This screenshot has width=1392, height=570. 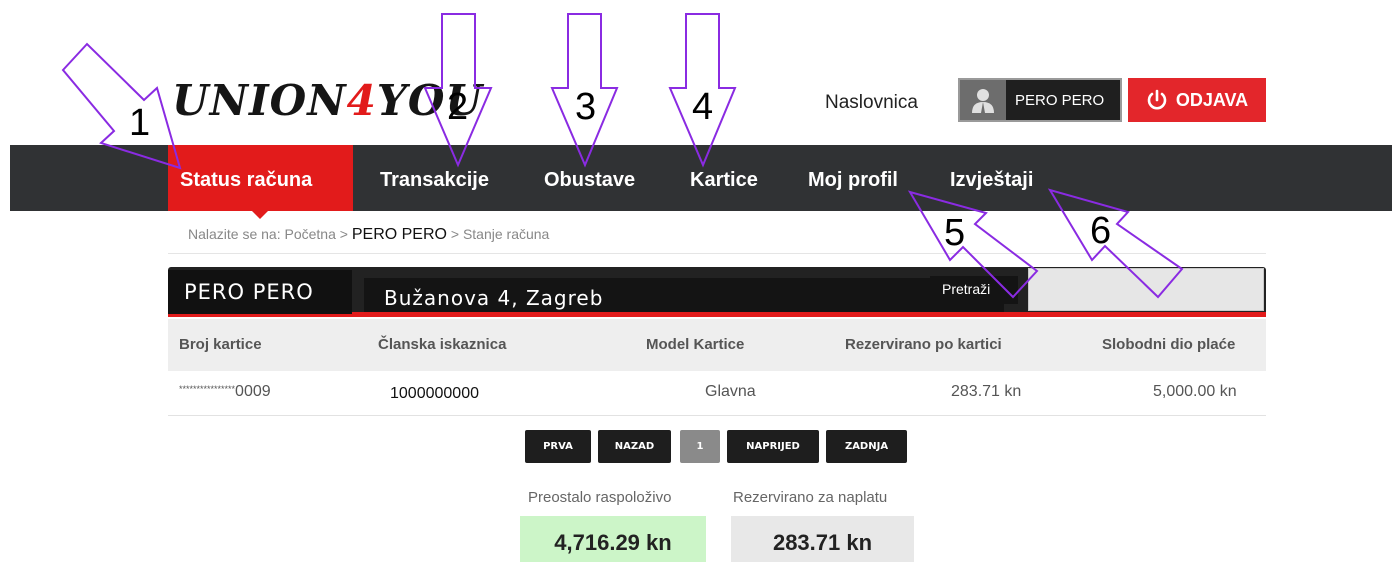 What do you see at coordinates (1157, 99) in the screenshot?
I see `power-icon` at bounding box center [1157, 99].